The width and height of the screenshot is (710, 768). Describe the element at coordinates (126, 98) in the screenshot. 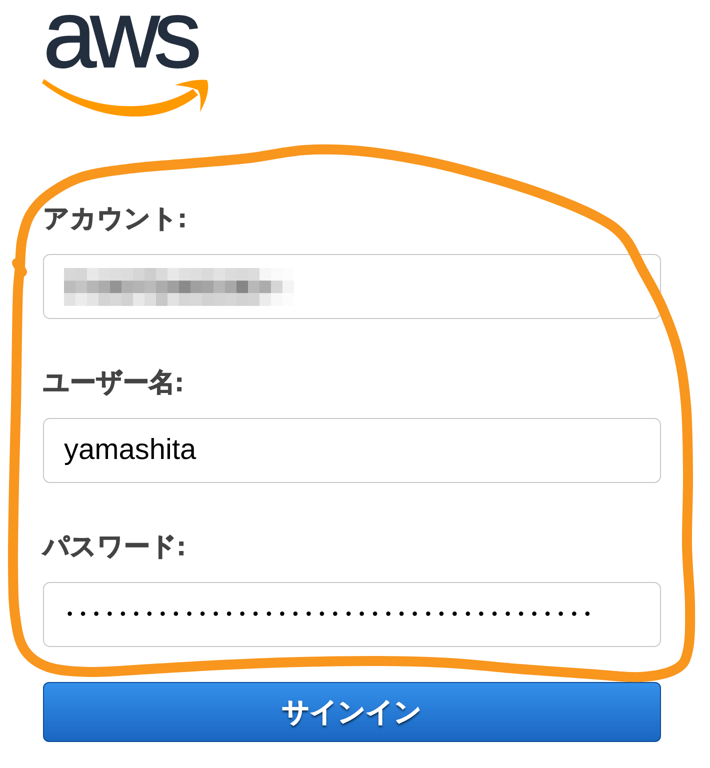

I see `smile-arrow-icon` at that location.